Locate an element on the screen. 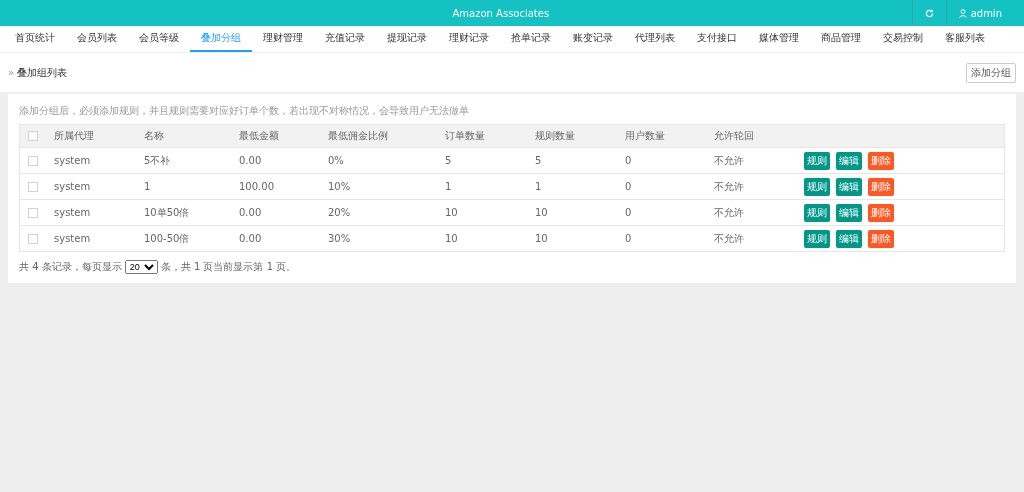 The image size is (1024, 492). table-cell-text: 5不补 is located at coordinates (158, 160).